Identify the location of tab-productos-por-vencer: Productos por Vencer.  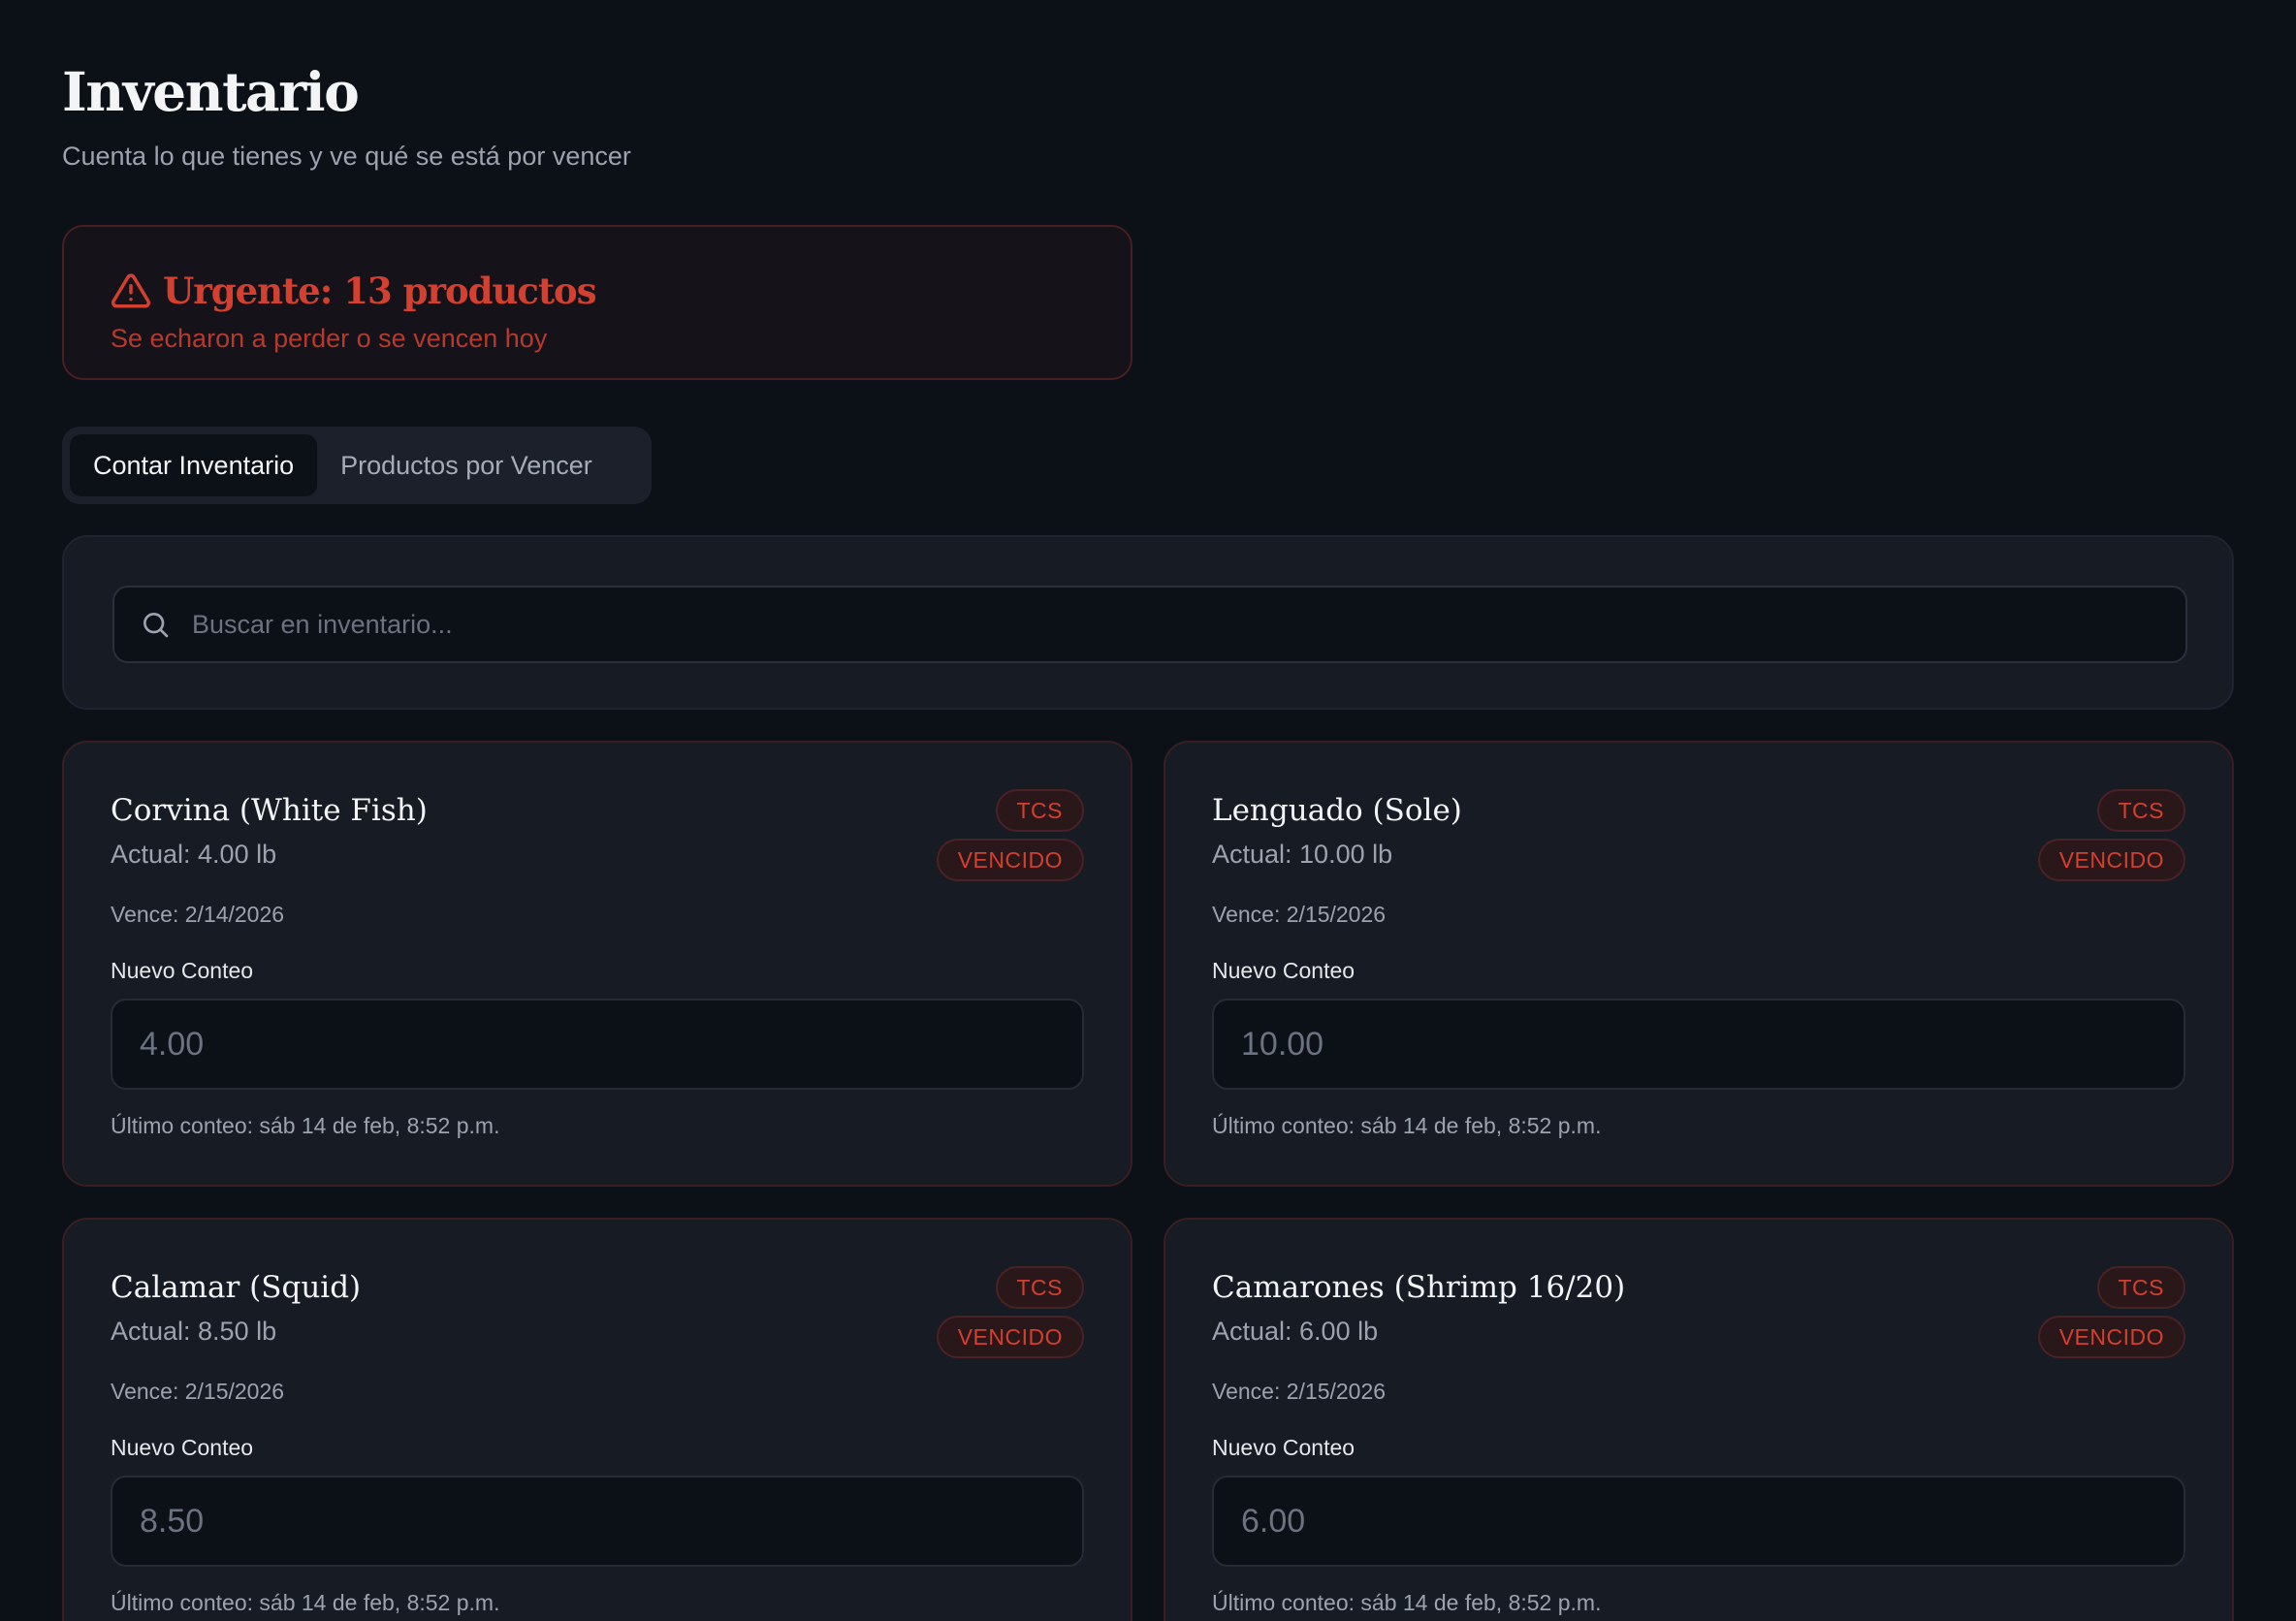
(466, 465).